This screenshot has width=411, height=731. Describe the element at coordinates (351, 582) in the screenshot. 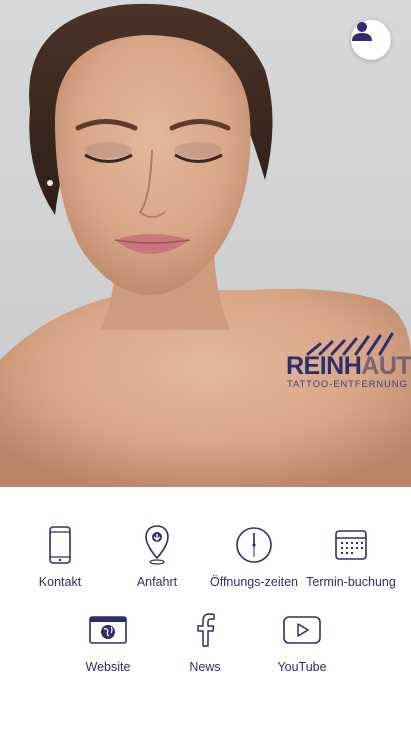

I see `menu-label: Termin-buchung` at that location.